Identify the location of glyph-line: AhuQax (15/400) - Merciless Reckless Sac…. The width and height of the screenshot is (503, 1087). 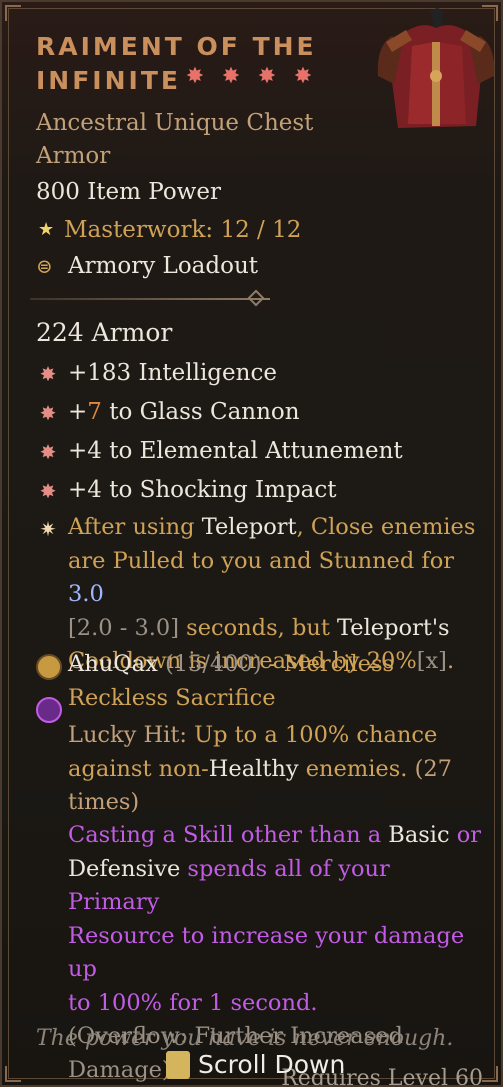
(231, 681).